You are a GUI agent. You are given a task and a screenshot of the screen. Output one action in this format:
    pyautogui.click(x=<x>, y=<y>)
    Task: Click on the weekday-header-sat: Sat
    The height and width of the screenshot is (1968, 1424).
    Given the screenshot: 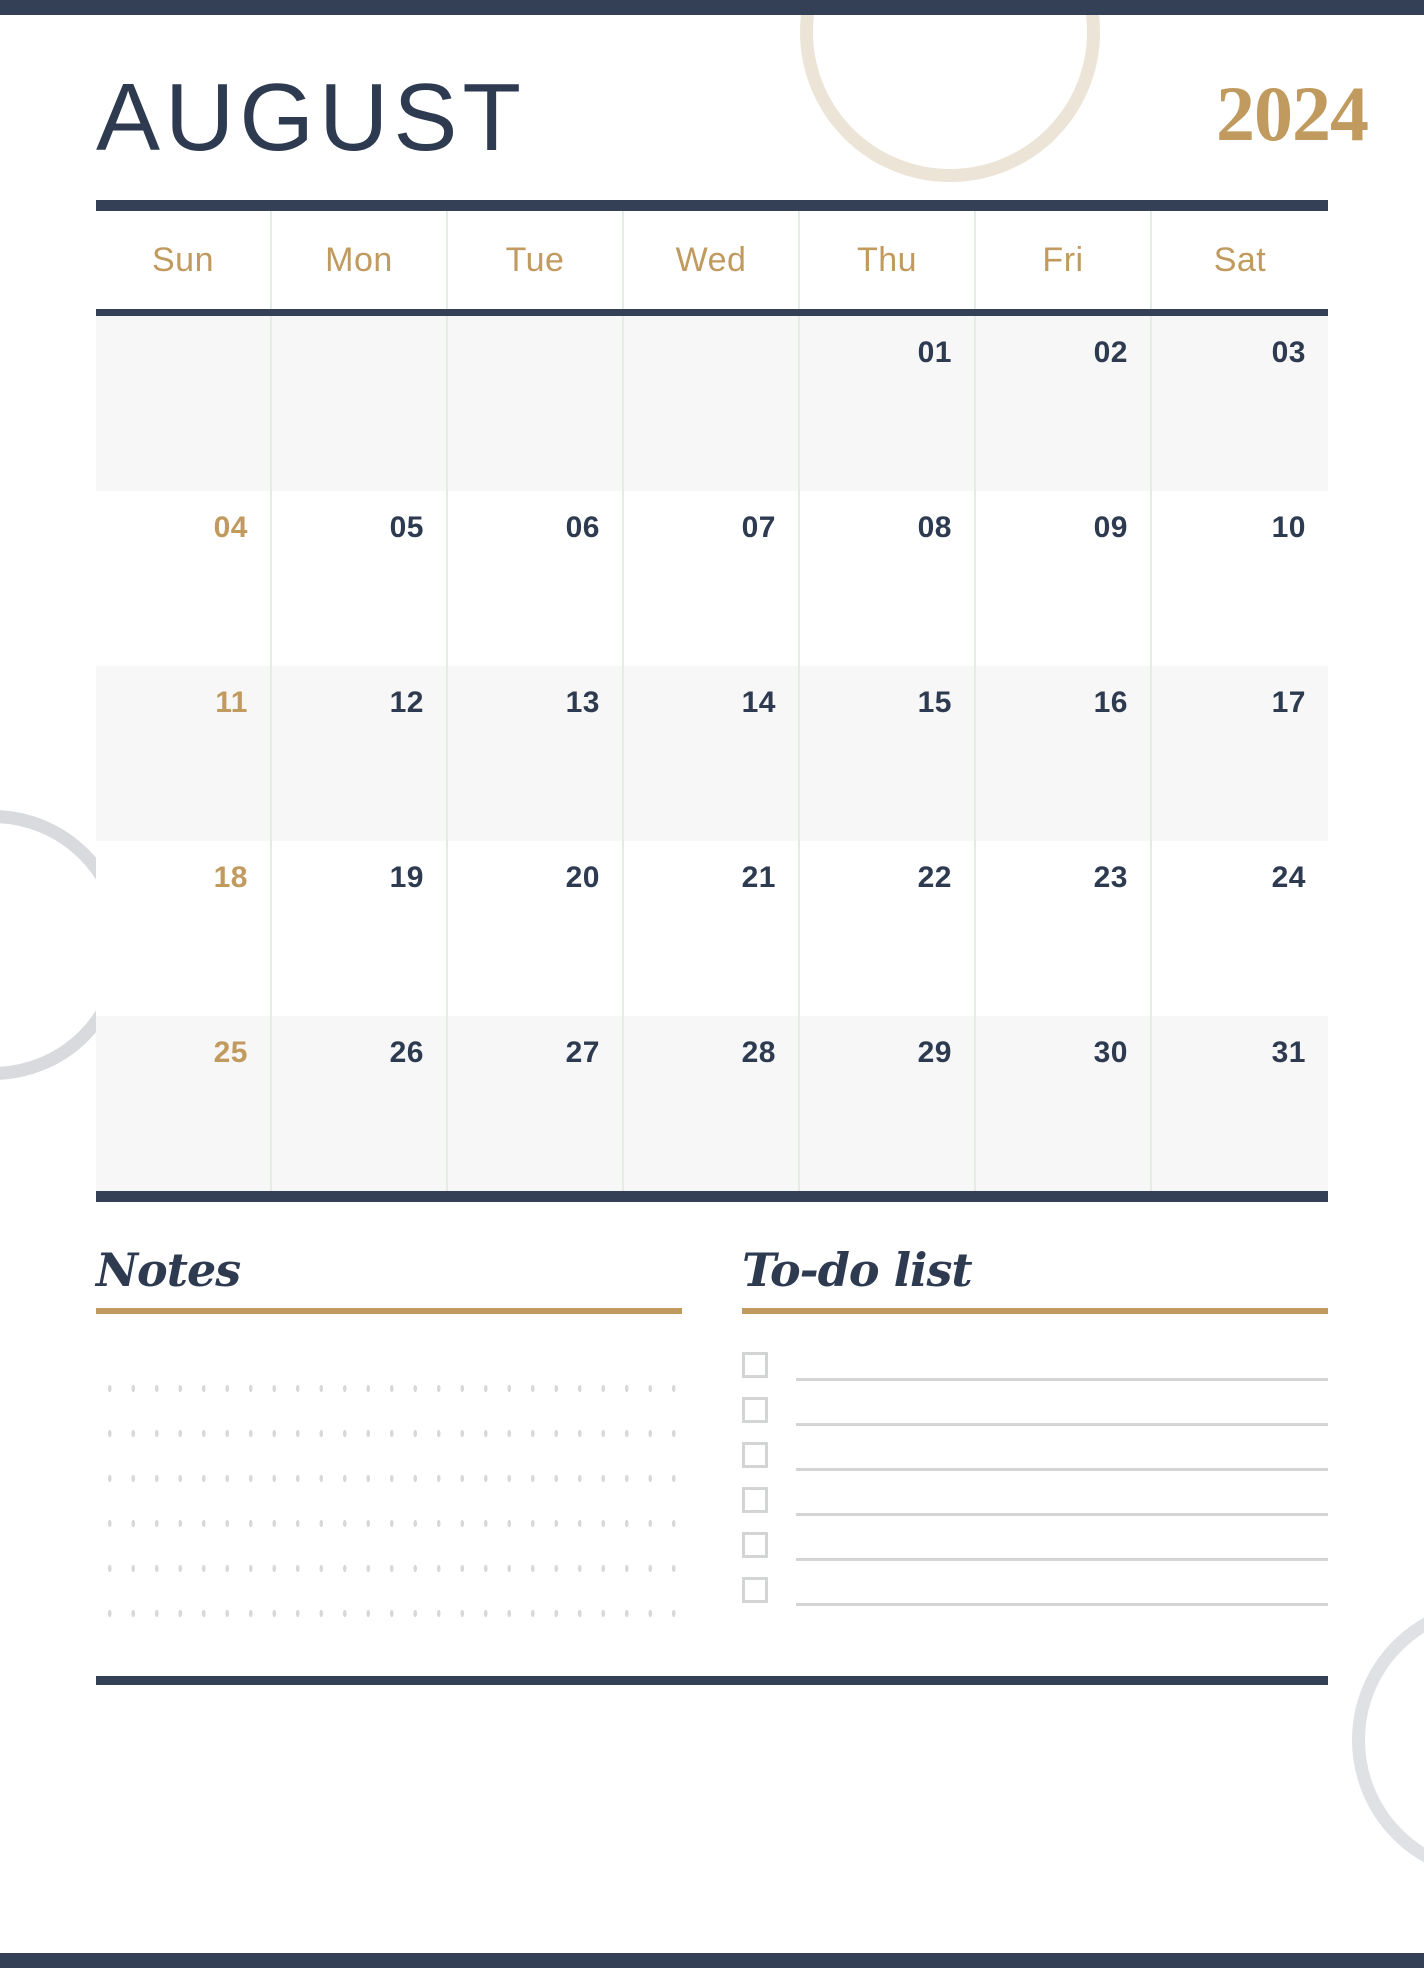 What is the action you would take?
    pyautogui.click(x=1240, y=259)
    